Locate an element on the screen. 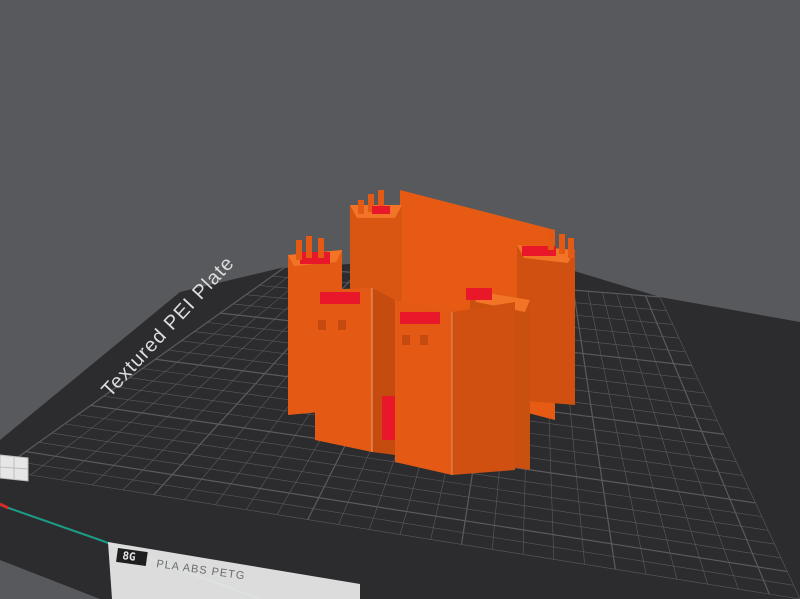 The width and height of the screenshot is (800, 599). plate-badge-logo: 8G is located at coordinates (129, 556).